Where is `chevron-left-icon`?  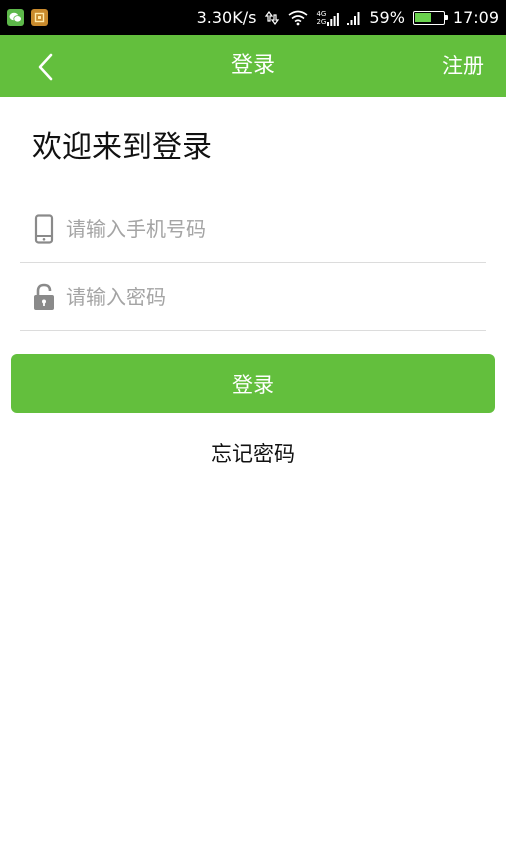
chevron-left-icon is located at coordinates (45, 67).